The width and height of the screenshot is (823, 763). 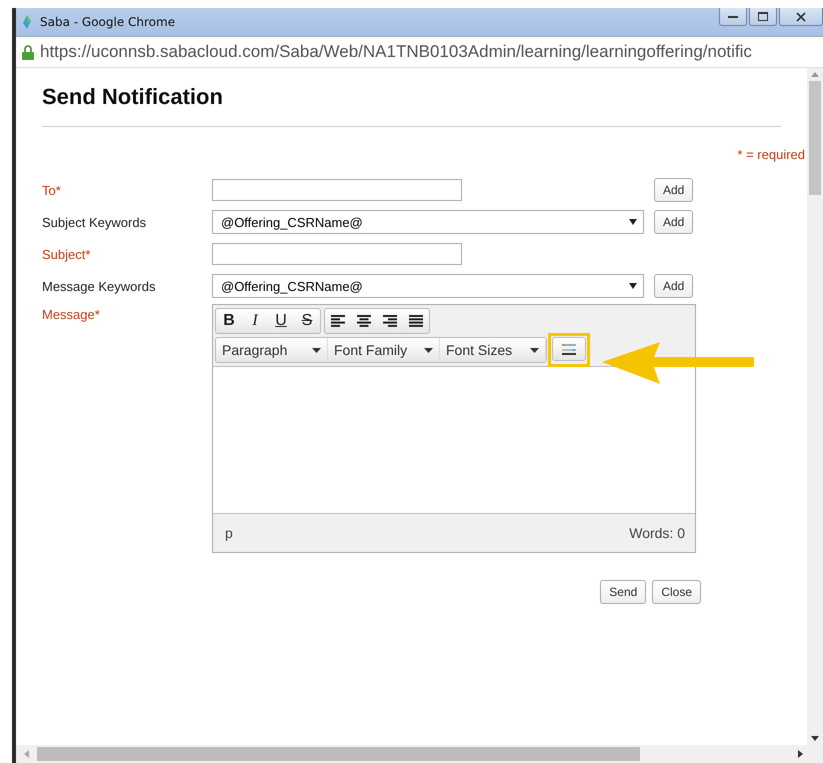 I want to click on align-left-icon, so click(x=338, y=321).